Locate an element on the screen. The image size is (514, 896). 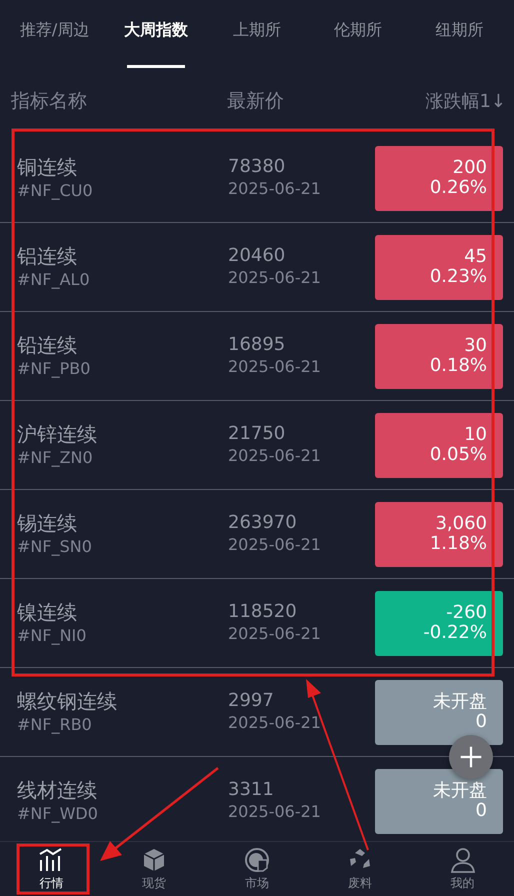
change-badge: 45 0.23% is located at coordinates (439, 267).